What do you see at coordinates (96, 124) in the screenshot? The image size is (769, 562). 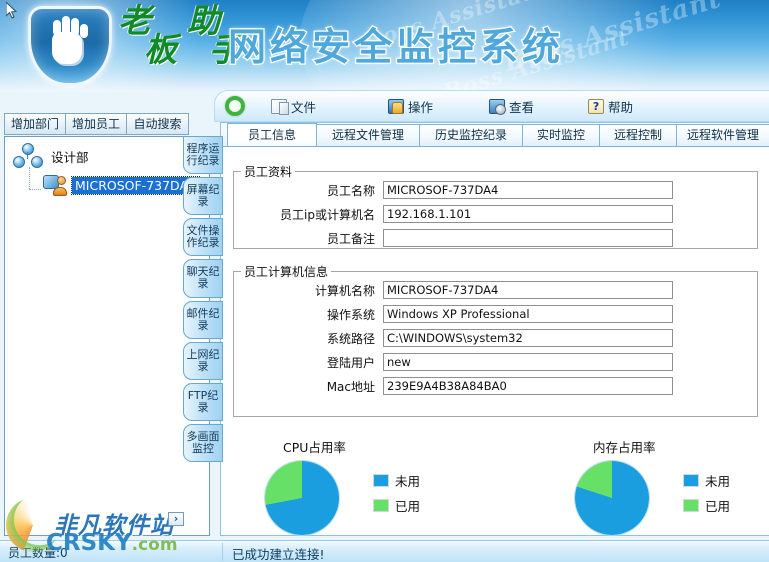 I see `add-employee-button: 增加员工` at bounding box center [96, 124].